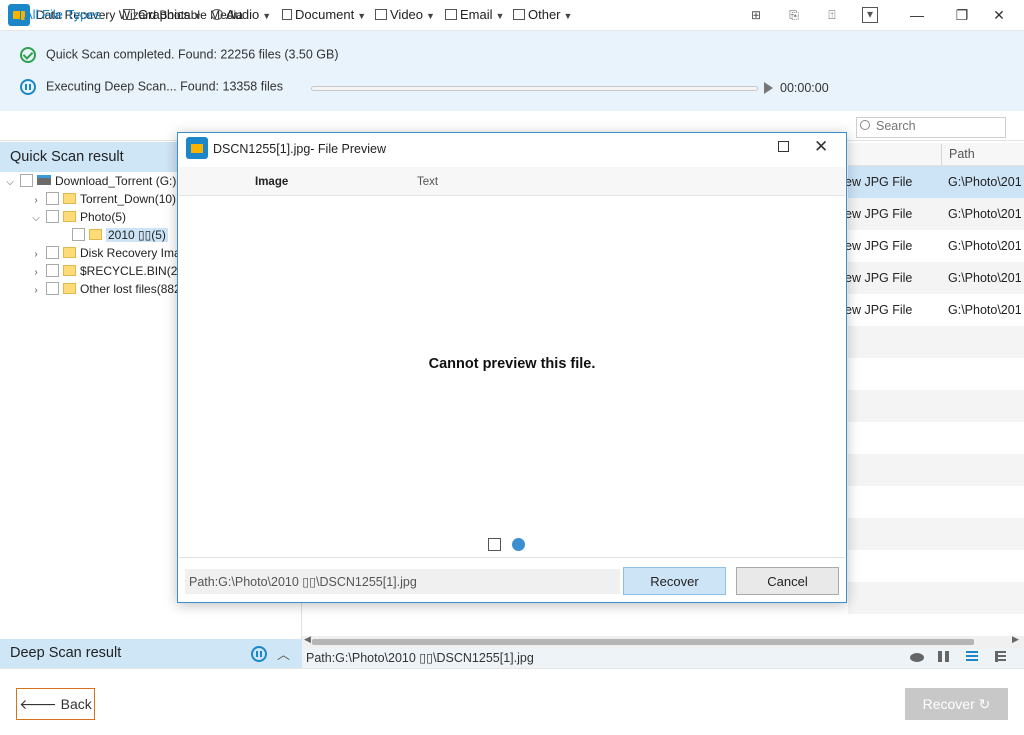 Image resolution: width=1024 pixels, height=735 pixels. I want to click on back-button: 🡐 Back, so click(55, 704).